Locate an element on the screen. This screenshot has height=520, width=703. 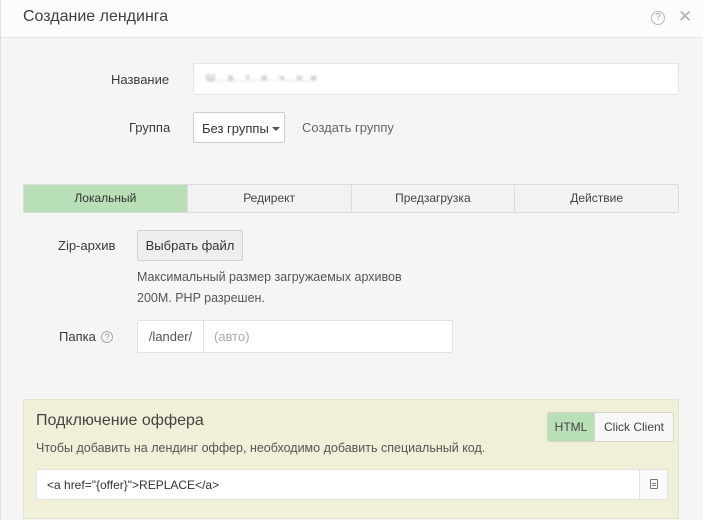
group-select: Без группы is located at coordinates (239, 127).